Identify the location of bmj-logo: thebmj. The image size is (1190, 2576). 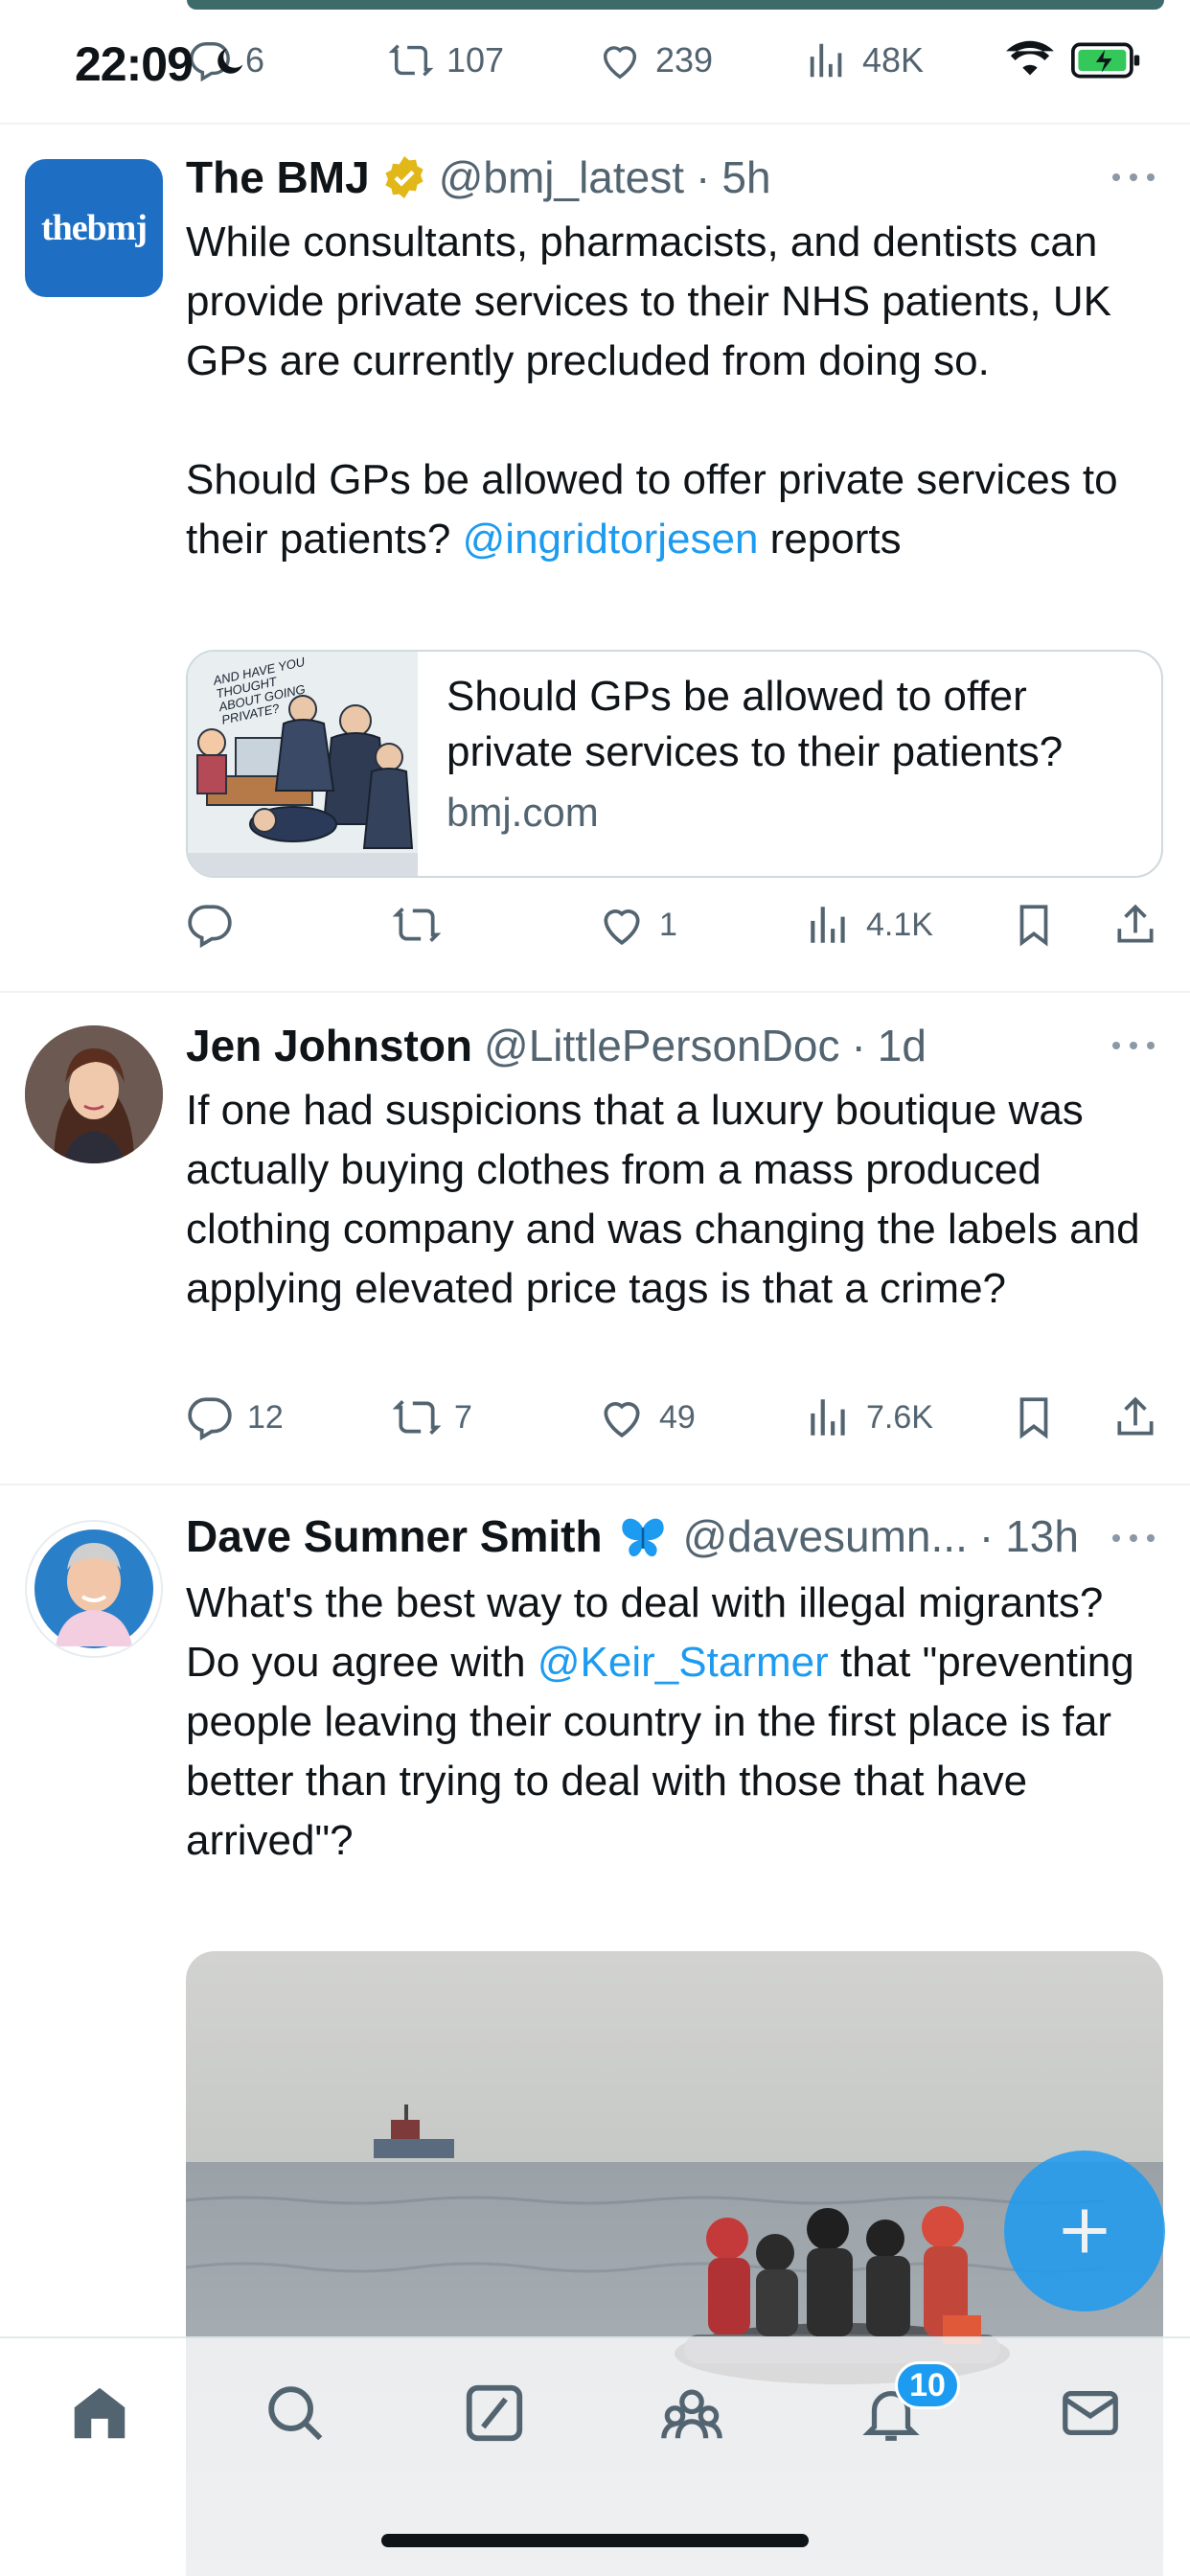
(94, 228).